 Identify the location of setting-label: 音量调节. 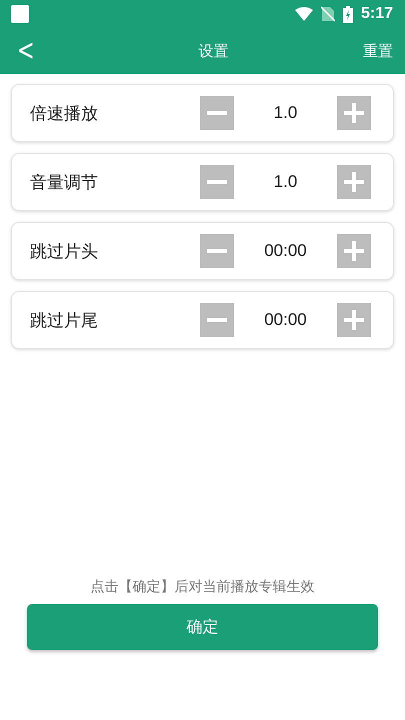
(64, 183).